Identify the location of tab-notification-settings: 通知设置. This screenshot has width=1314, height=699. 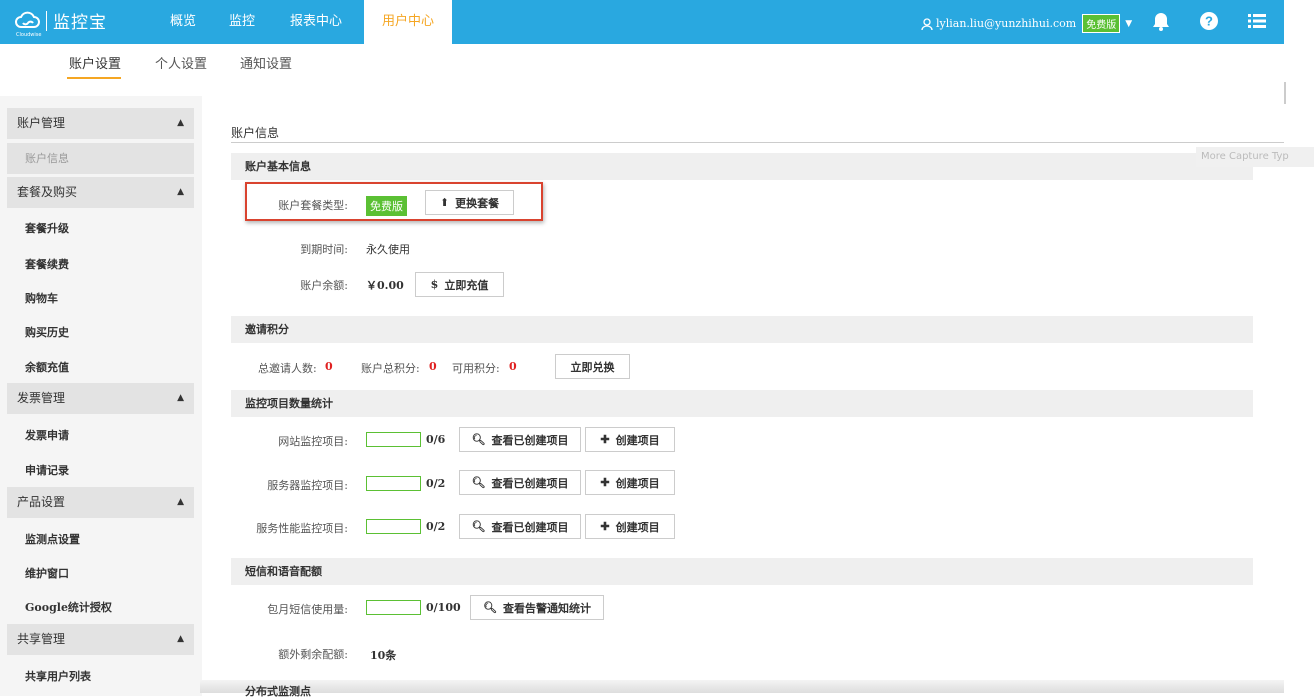
(266, 62).